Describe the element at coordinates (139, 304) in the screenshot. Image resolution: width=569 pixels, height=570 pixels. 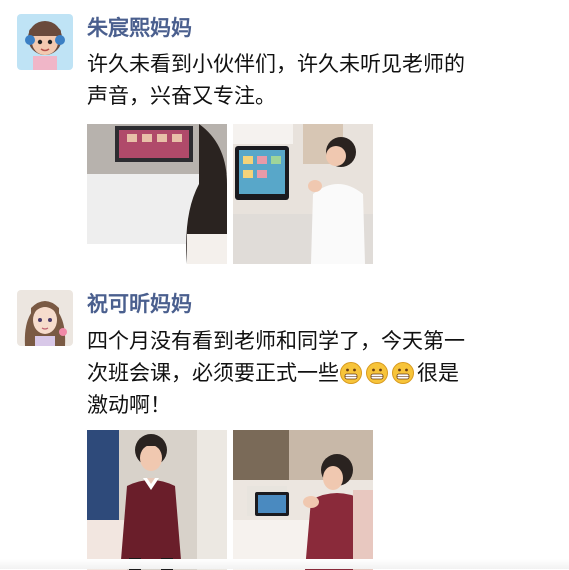
I see `post-author-name: 祝可昕妈妈` at that location.